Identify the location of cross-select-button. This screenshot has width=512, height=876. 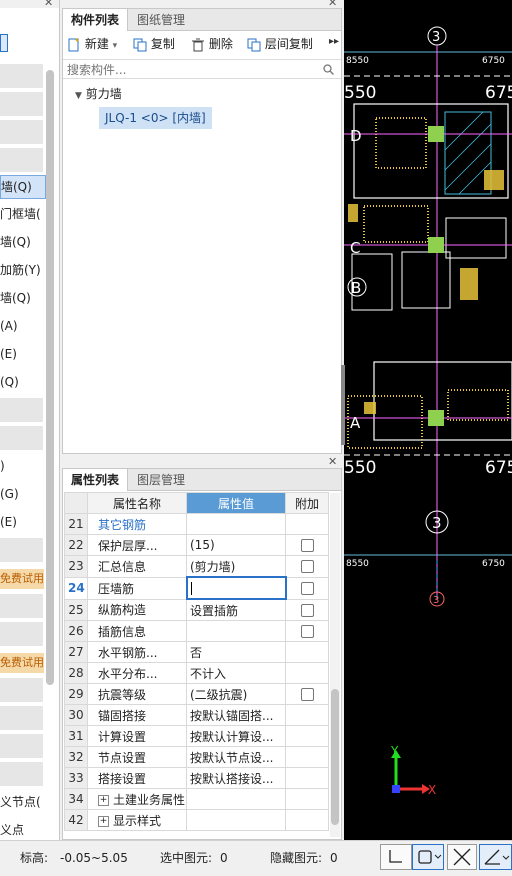
(462, 857).